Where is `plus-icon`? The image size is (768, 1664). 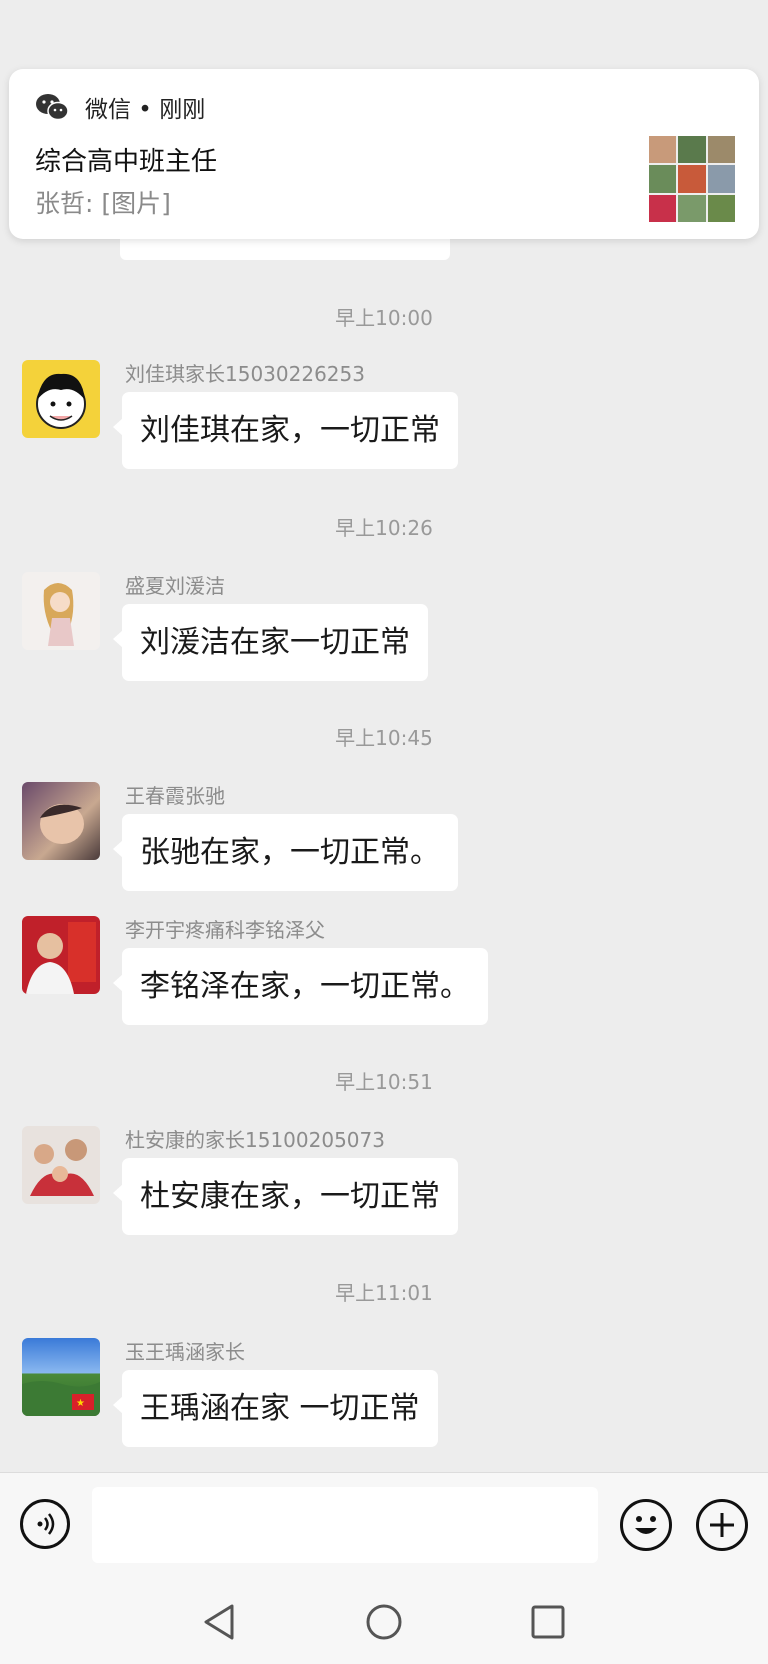 plus-icon is located at coordinates (722, 1525).